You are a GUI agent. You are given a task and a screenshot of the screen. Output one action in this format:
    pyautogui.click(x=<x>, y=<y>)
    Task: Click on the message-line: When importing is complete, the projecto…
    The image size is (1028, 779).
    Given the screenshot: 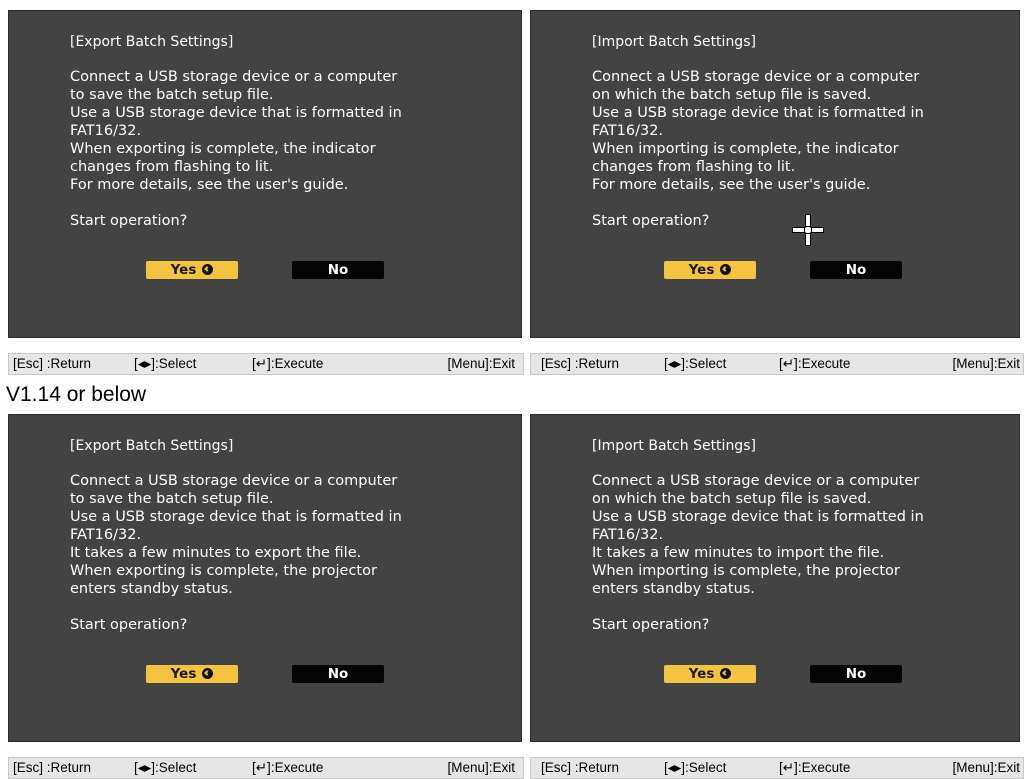 What is the action you would take?
    pyautogui.click(x=746, y=571)
    